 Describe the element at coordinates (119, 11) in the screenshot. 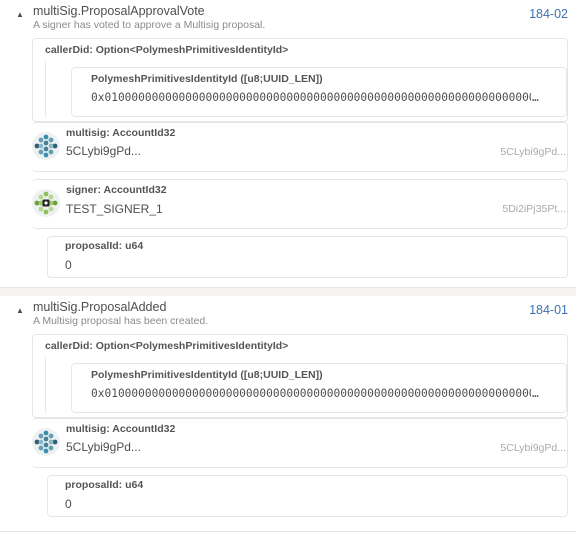

I see `event-title: multiSig.ProposalApprovalVote` at that location.